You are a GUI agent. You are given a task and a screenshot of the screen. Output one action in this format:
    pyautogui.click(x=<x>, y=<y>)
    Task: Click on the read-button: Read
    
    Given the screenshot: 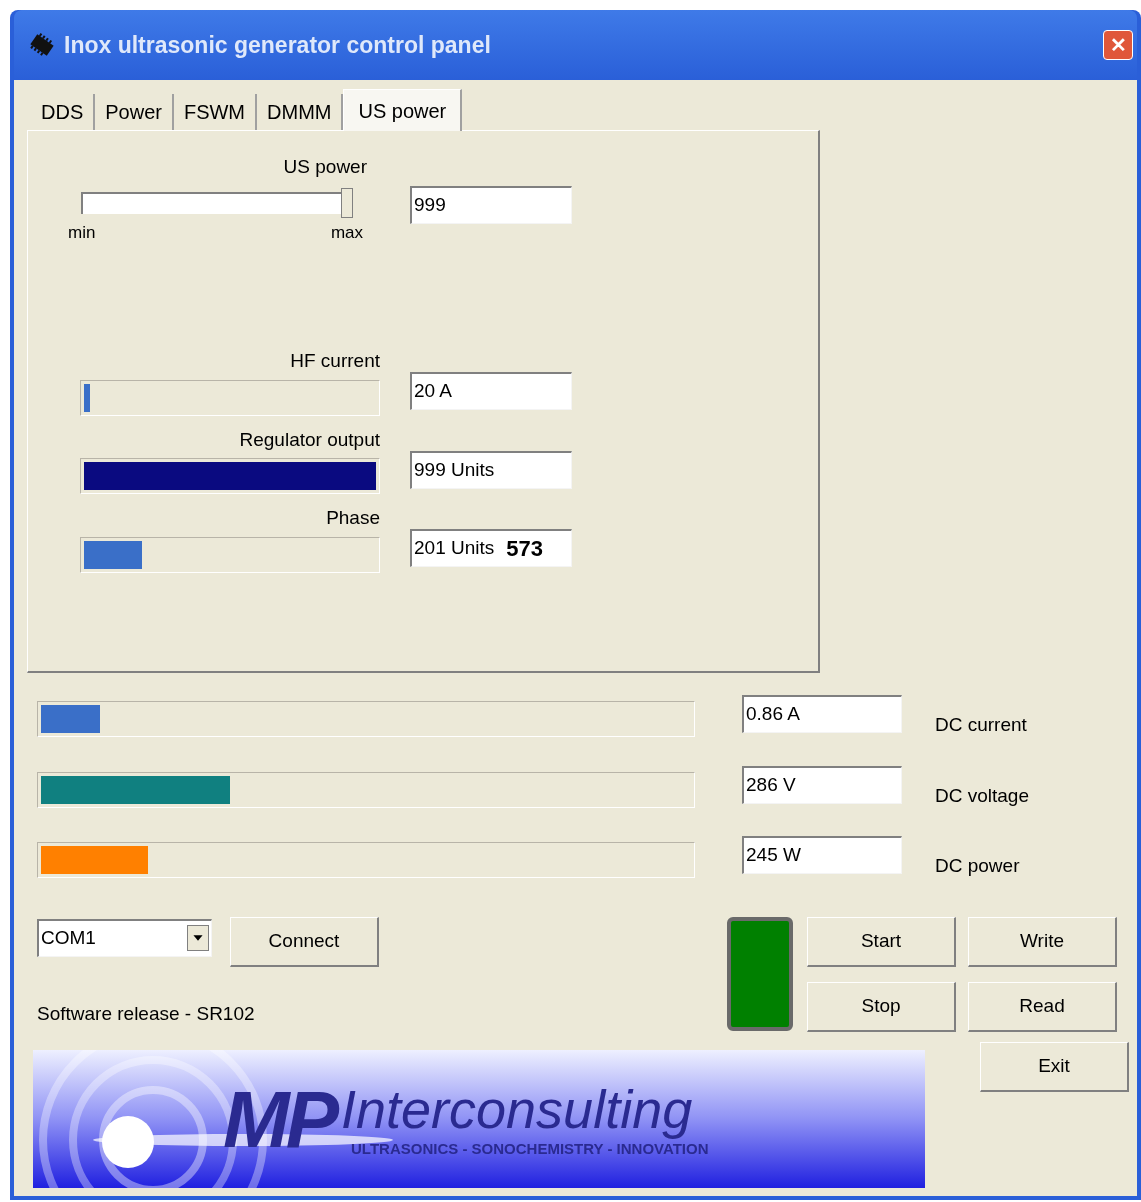 What is the action you would take?
    pyautogui.click(x=1042, y=1006)
    